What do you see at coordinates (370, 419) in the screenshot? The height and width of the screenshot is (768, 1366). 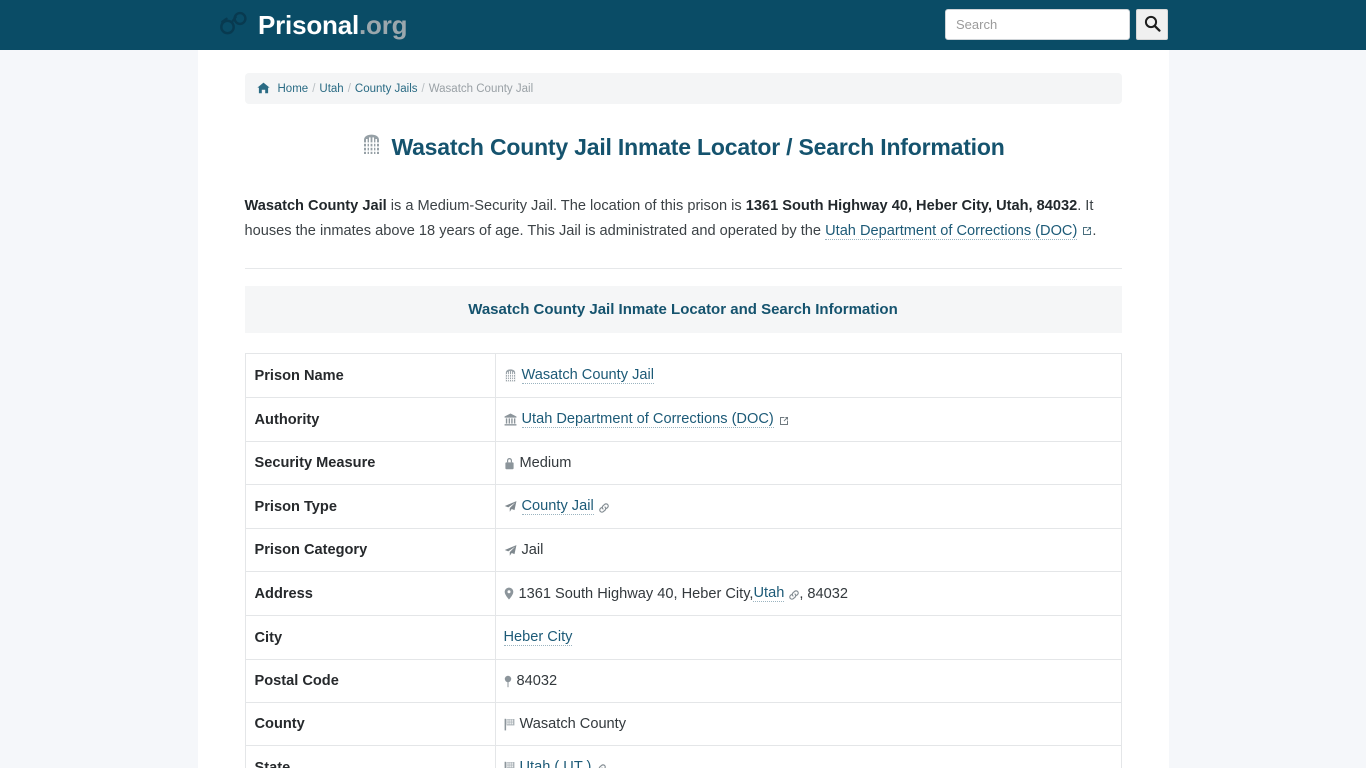 I see `row-key: Authority` at bounding box center [370, 419].